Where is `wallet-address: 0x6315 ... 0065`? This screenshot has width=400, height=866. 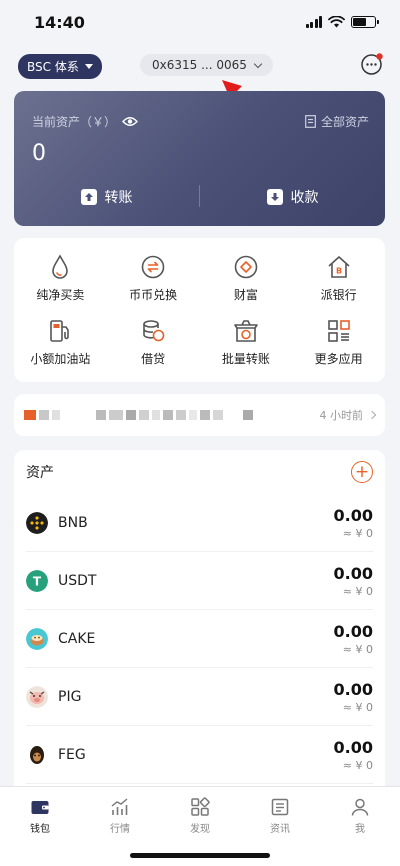
wallet-address: 0x6315 ... 0065 is located at coordinates (199, 65).